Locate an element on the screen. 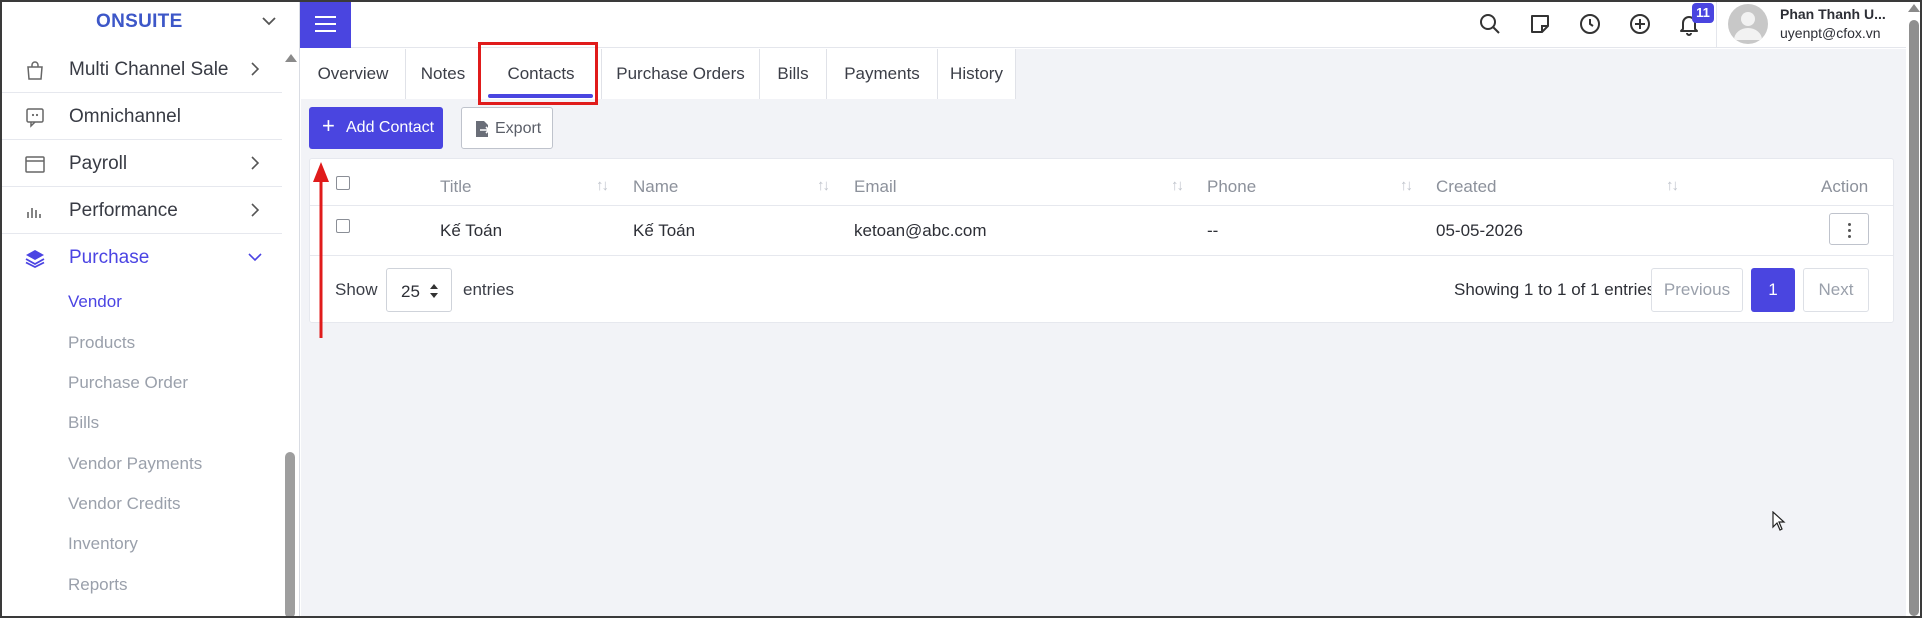 The height and width of the screenshot is (618, 1922). mouse-cursor-icon is located at coordinates (1779, 521).